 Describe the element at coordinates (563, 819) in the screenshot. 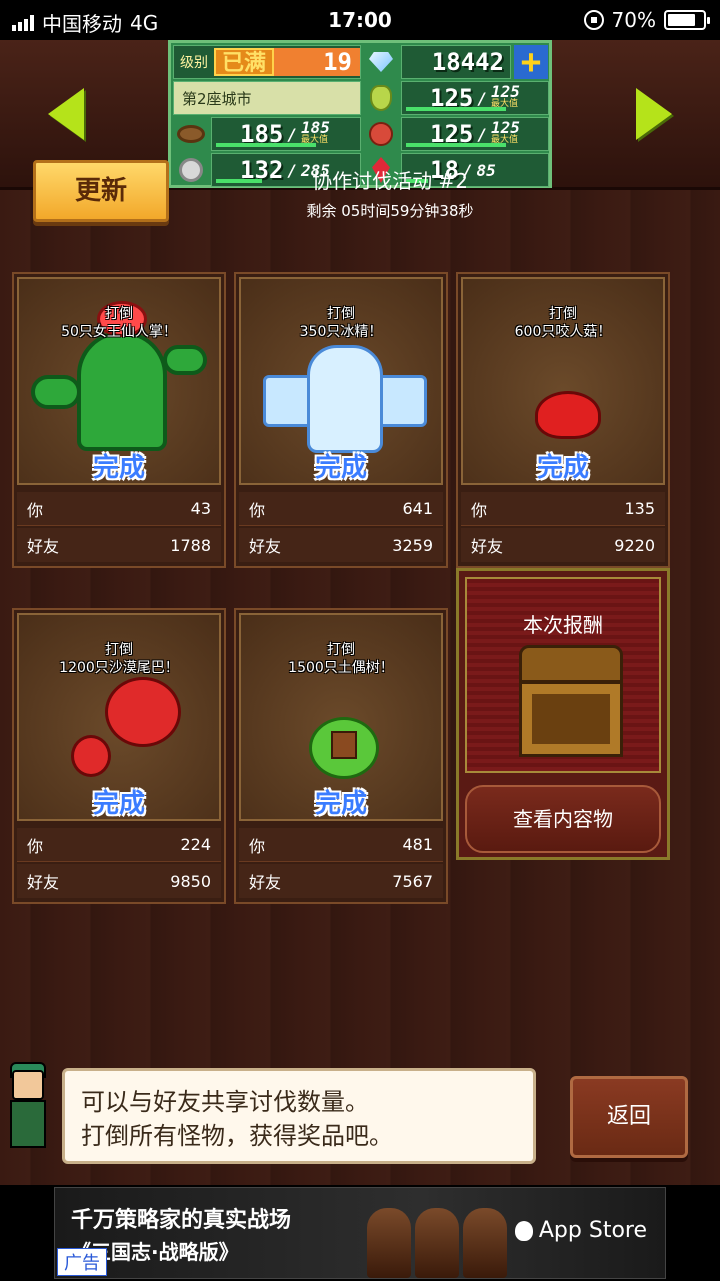

I see `view-contents-button: 查看内容物` at that location.